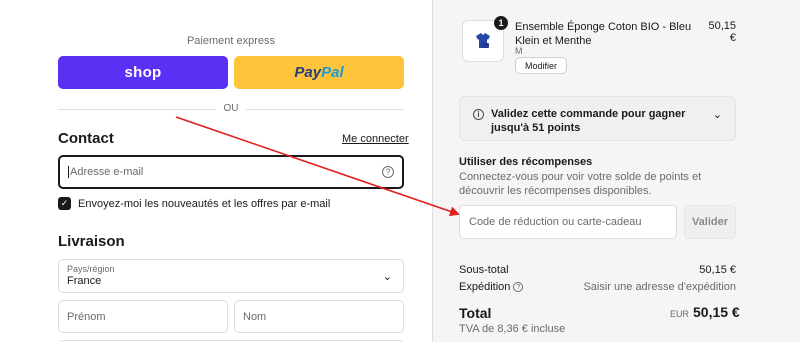 This screenshot has height=342, width=800. I want to click on paypal-logo-pal: Pal, so click(332, 72).